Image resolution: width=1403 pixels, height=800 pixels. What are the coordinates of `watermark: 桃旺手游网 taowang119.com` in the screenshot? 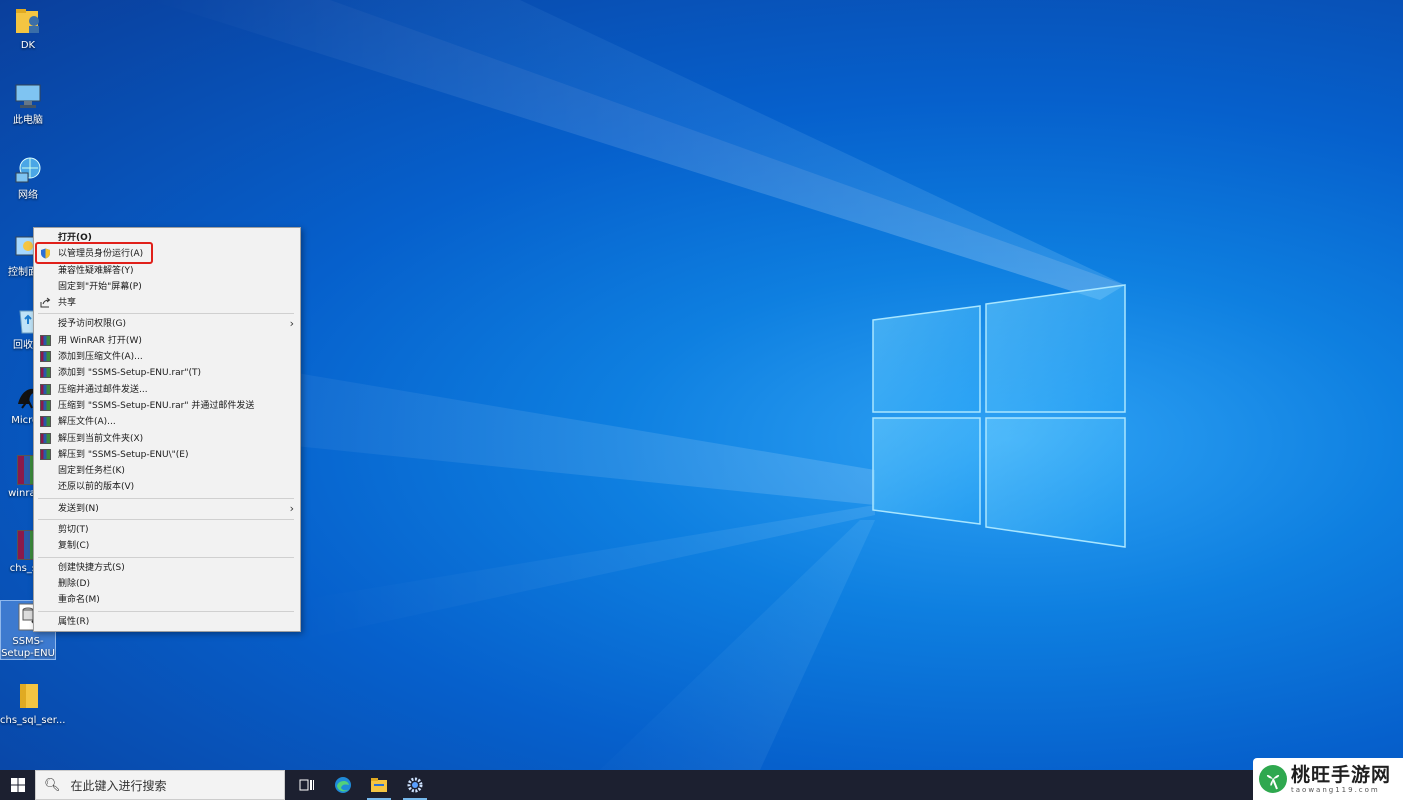 It's located at (1328, 779).